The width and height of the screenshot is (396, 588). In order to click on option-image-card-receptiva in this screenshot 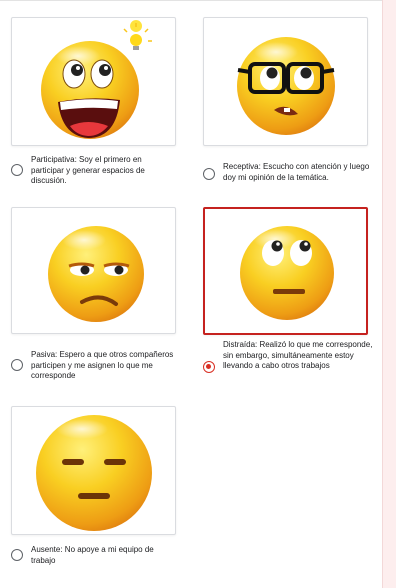, I will do `click(285, 81)`.